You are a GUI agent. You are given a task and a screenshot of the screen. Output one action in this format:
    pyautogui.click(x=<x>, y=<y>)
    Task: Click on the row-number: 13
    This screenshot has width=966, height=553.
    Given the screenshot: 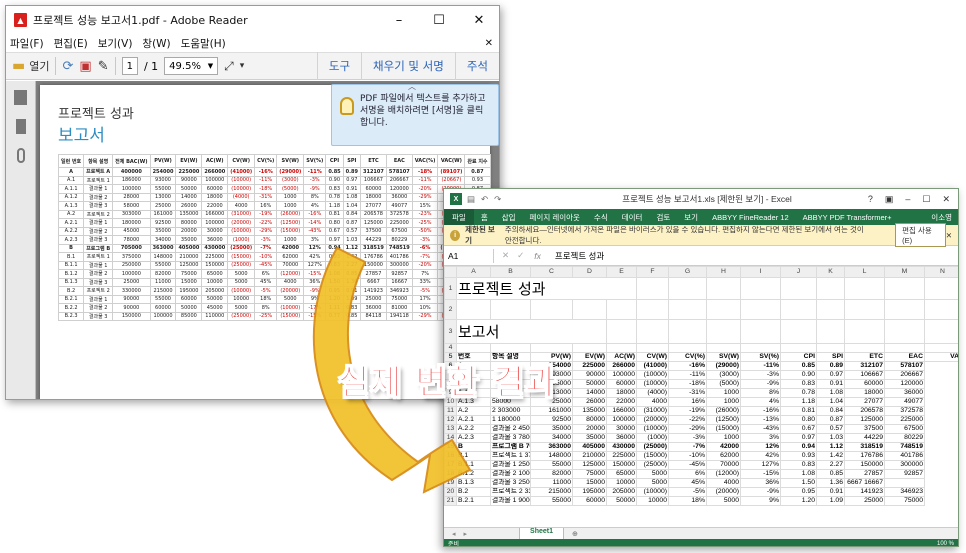 What is the action you would take?
    pyautogui.click(x=450, y=429)
    